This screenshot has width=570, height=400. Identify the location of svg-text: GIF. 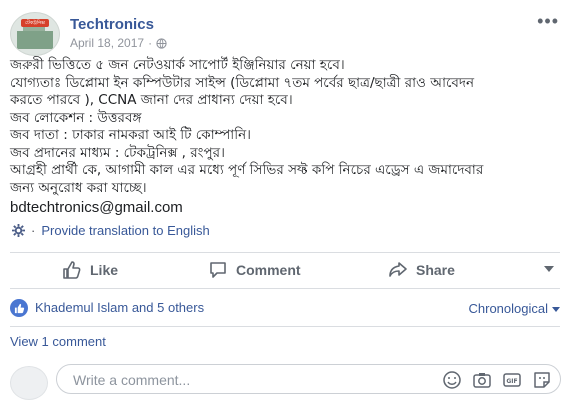
(511, 381).